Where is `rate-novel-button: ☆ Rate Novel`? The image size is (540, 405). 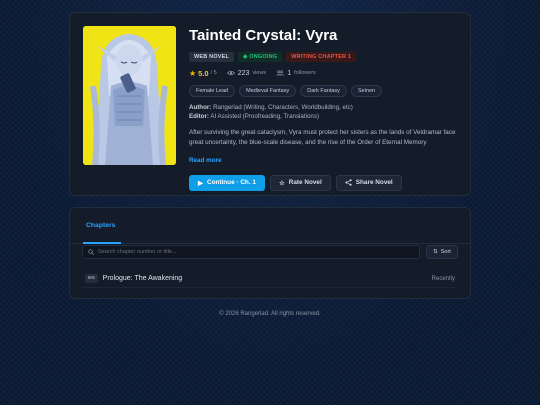
rate-novel-button: ☆ Rate Novel is located at coordinates (300, 182).